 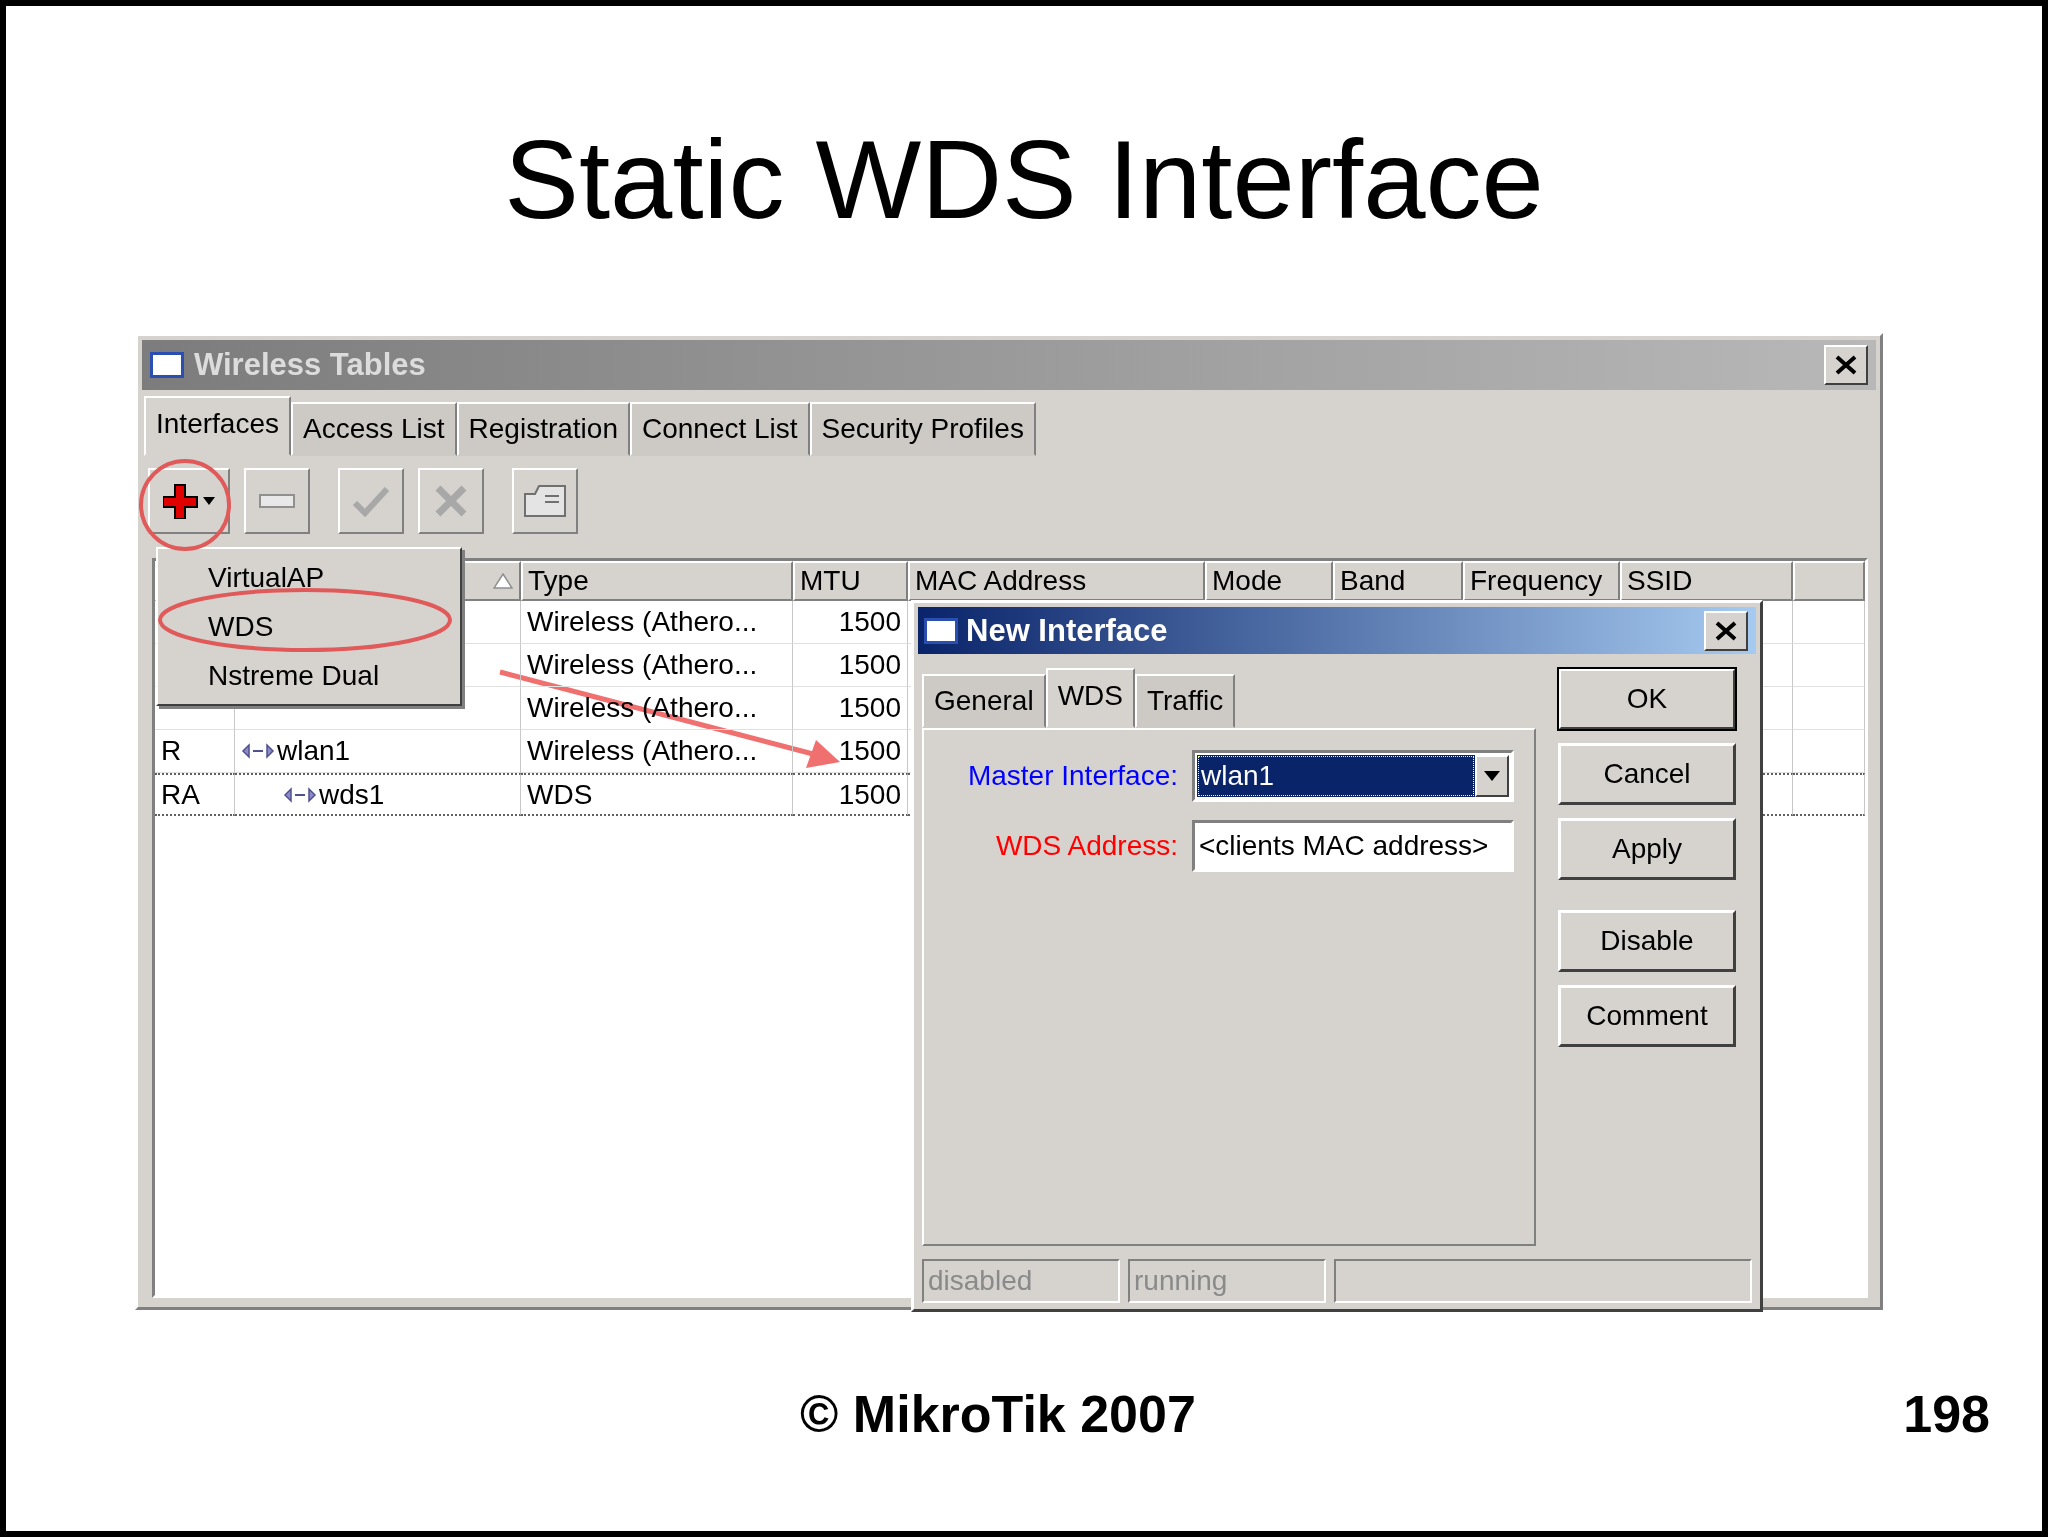 What do you see at coordinates (1269, 581) in the screenshot?
I see `column-header: Mode` at bounding box center [1269, 581].